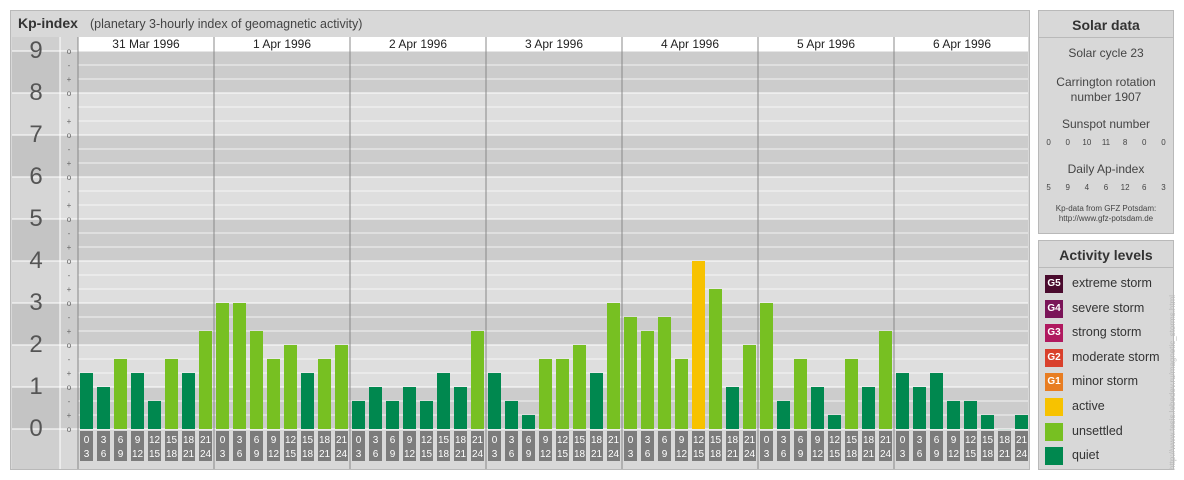 The width and height of the screenshot is (1184, 480). I want to click on legend-label: minor storm, so click(1105, 381).